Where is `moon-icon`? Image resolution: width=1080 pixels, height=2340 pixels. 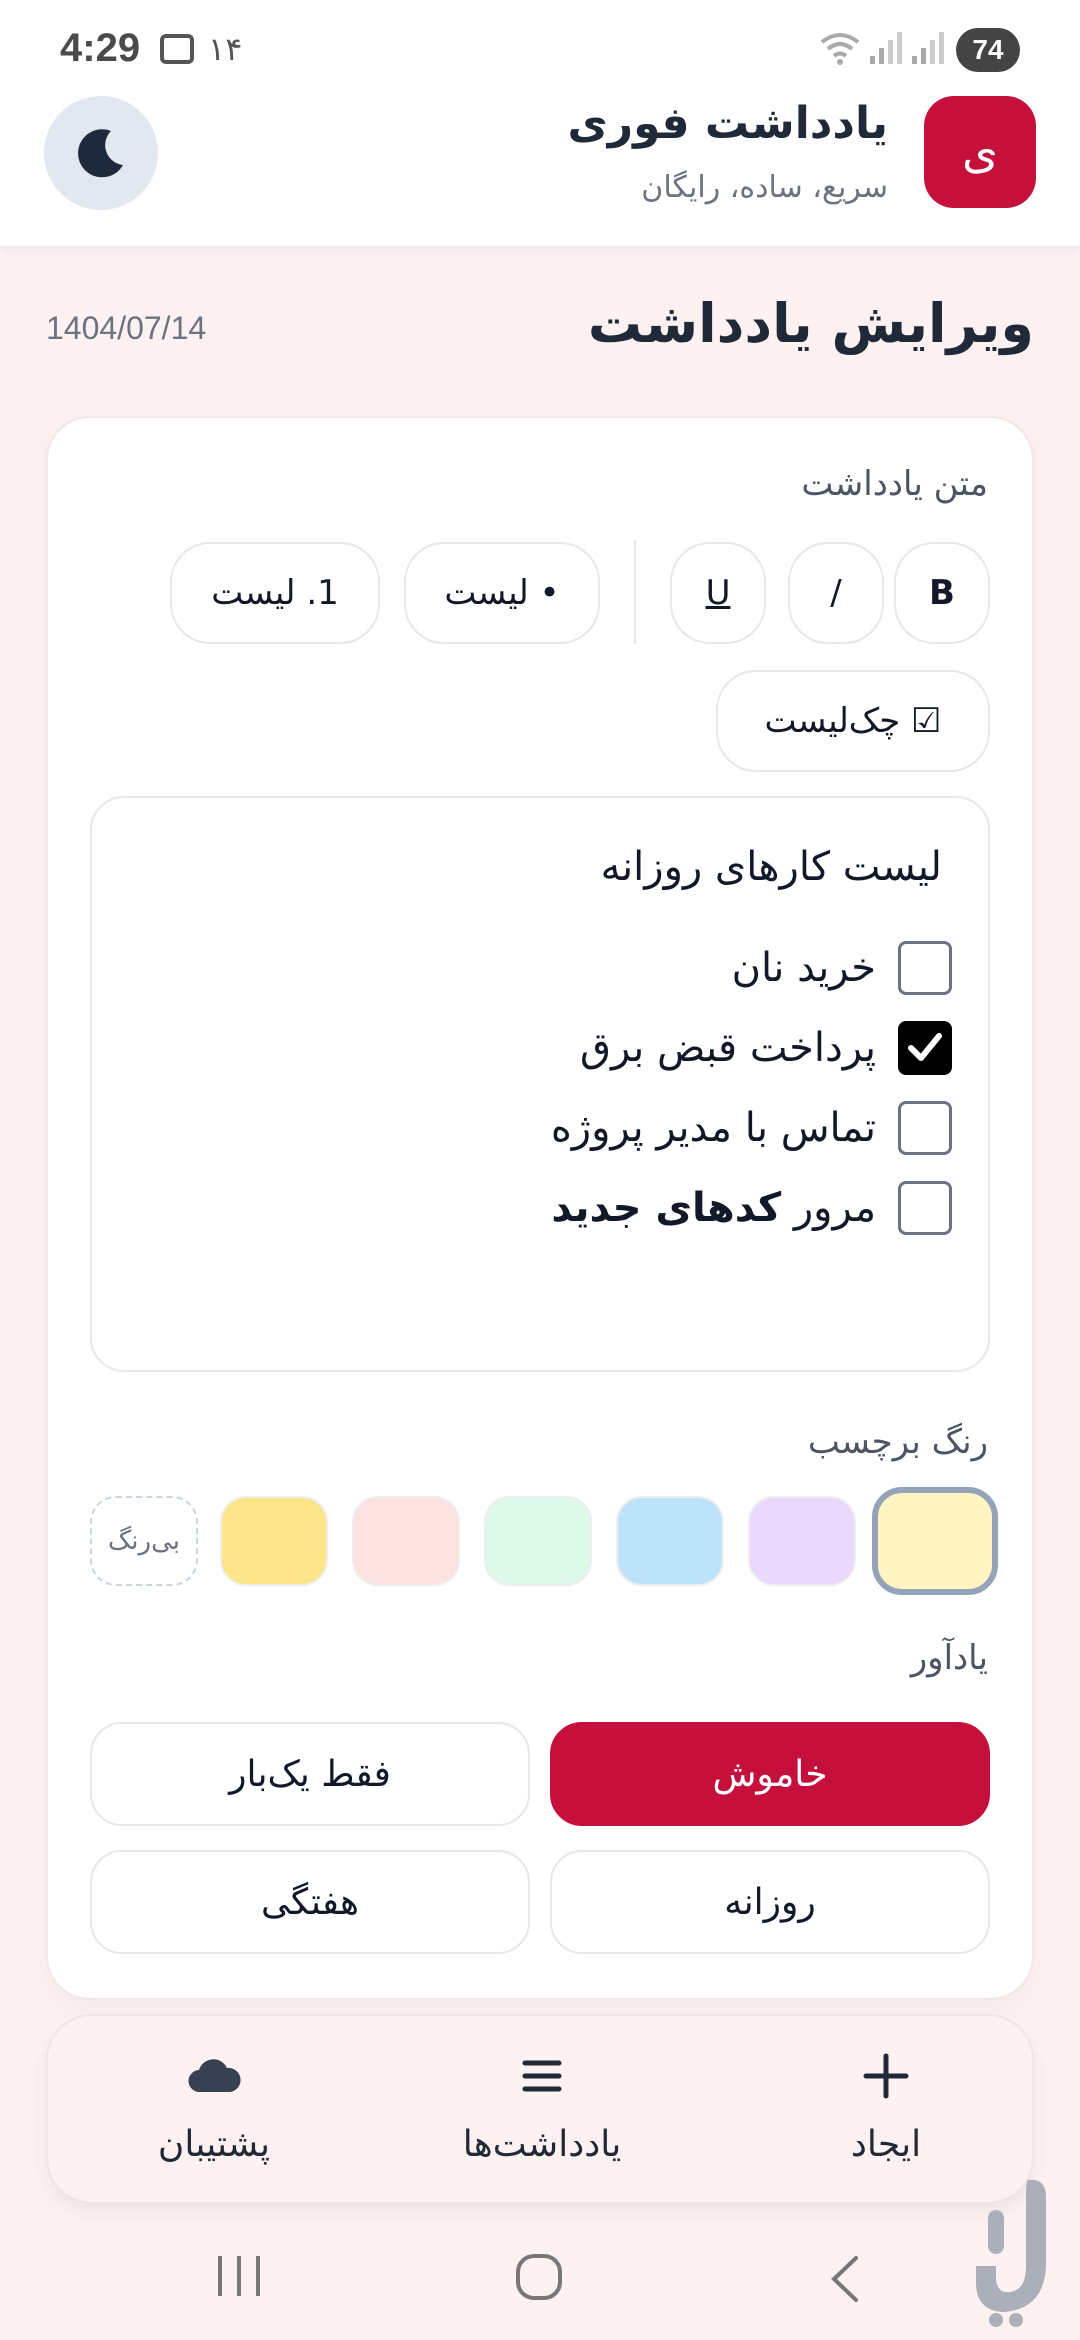 moon-icon is located at coordinates (100, 153).